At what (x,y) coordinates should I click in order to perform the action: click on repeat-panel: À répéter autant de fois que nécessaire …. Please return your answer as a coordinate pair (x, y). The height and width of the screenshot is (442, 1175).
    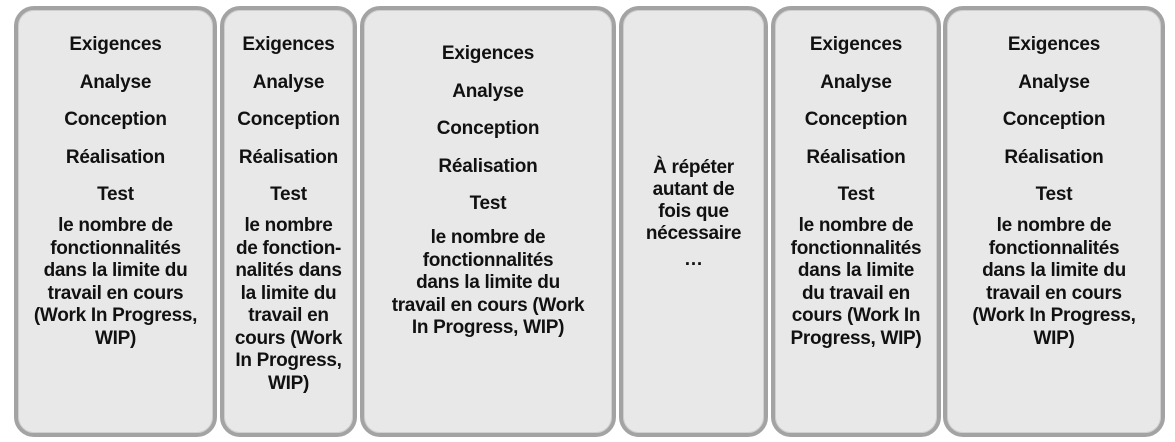
    Looking at the image, I should click on (693, 221).